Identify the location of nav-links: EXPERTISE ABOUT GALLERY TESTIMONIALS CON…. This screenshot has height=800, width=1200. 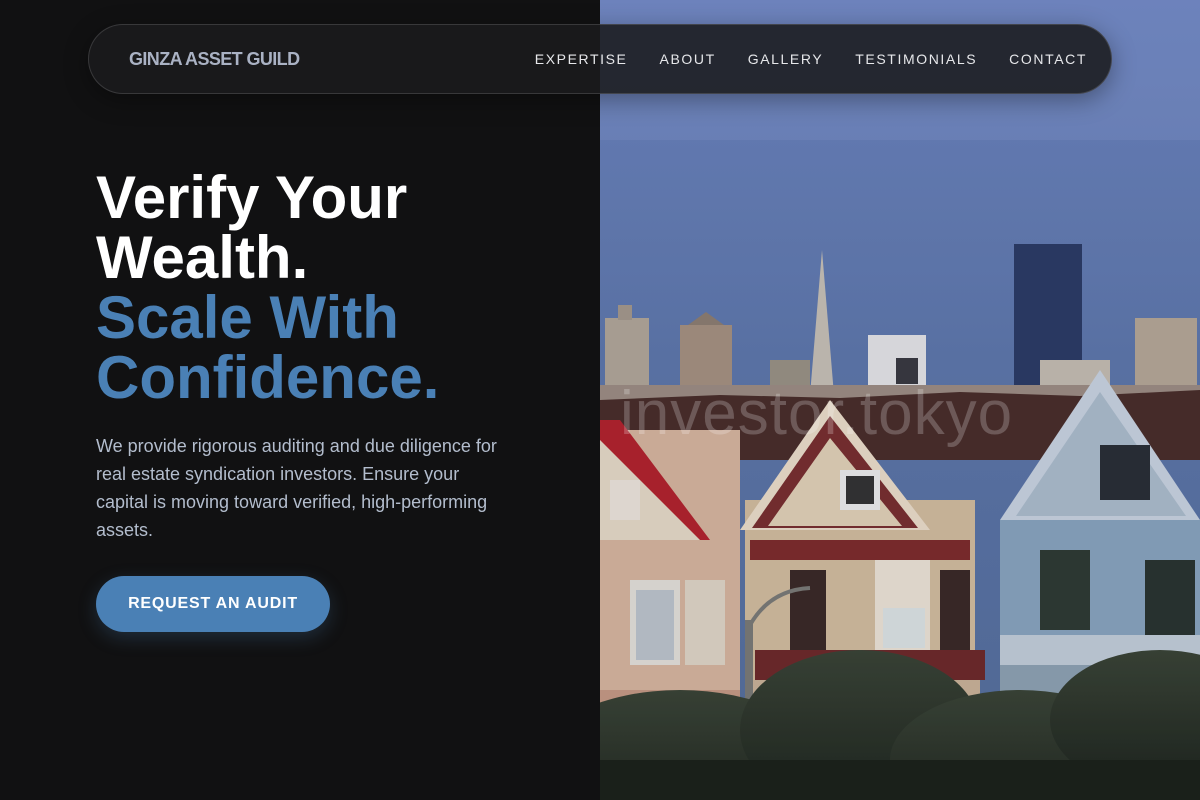
(811, 59).